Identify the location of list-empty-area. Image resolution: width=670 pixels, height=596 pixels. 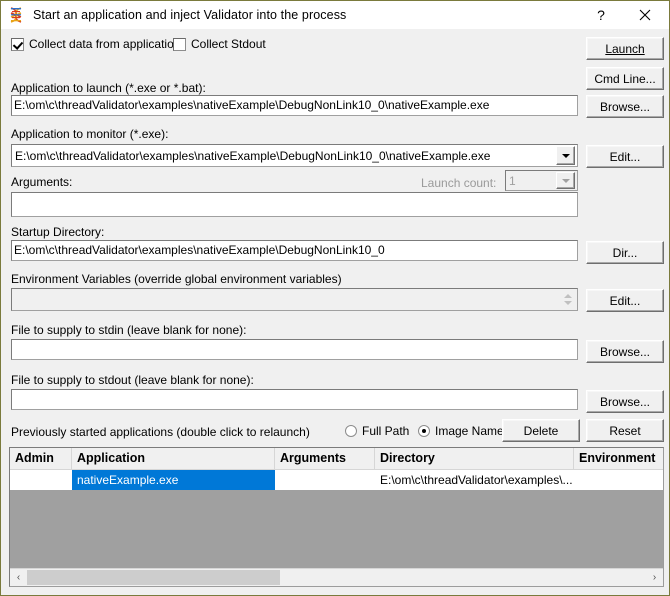
(336, 530).